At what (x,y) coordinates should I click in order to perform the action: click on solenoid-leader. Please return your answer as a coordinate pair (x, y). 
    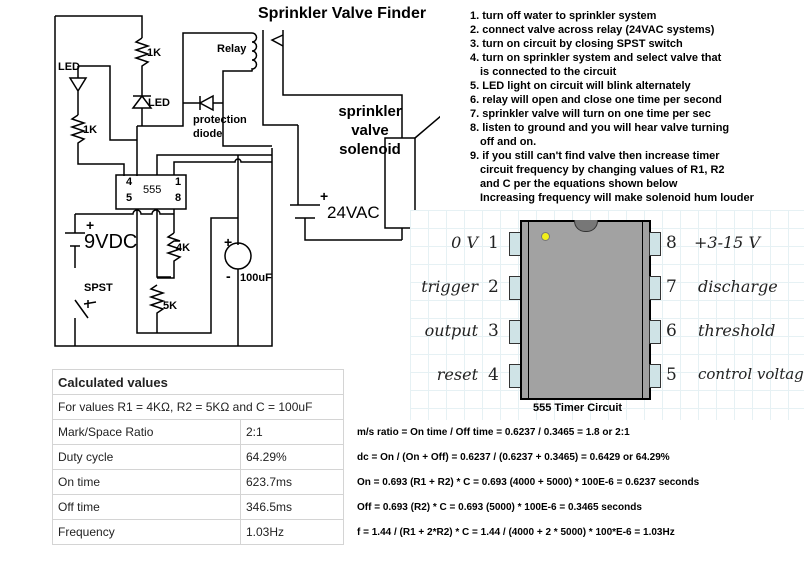
    Looking at the image, I should click on (427, 127).